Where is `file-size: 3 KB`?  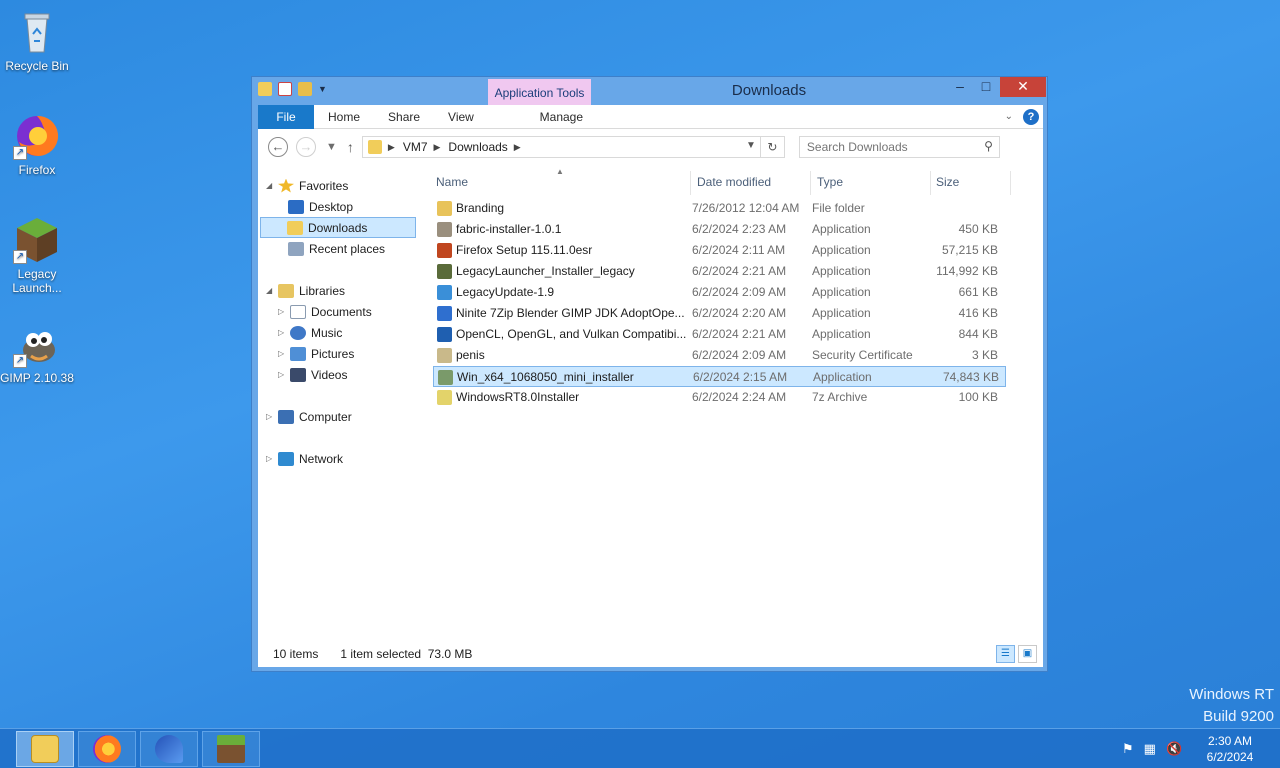 file-size: 3 KB is located at coordinates (984, 355).